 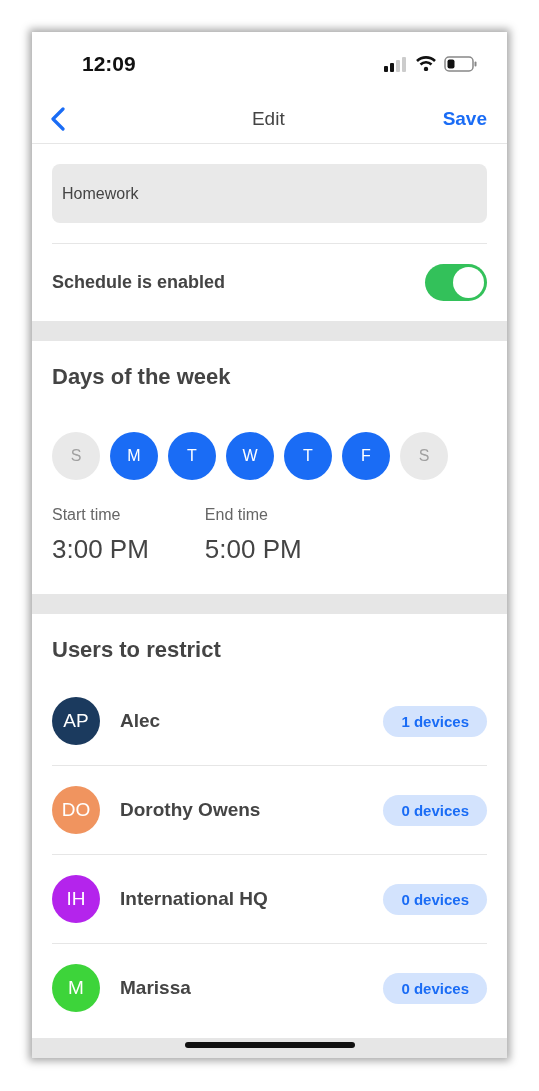 I want to click on save-button: Save, so click(x=464, y=119).